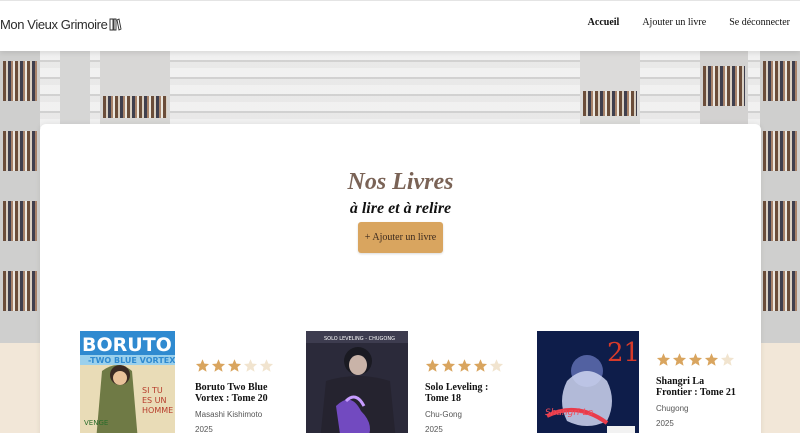  I want to click on nav-add-book: Ajouter un livre, so click(674, 22).